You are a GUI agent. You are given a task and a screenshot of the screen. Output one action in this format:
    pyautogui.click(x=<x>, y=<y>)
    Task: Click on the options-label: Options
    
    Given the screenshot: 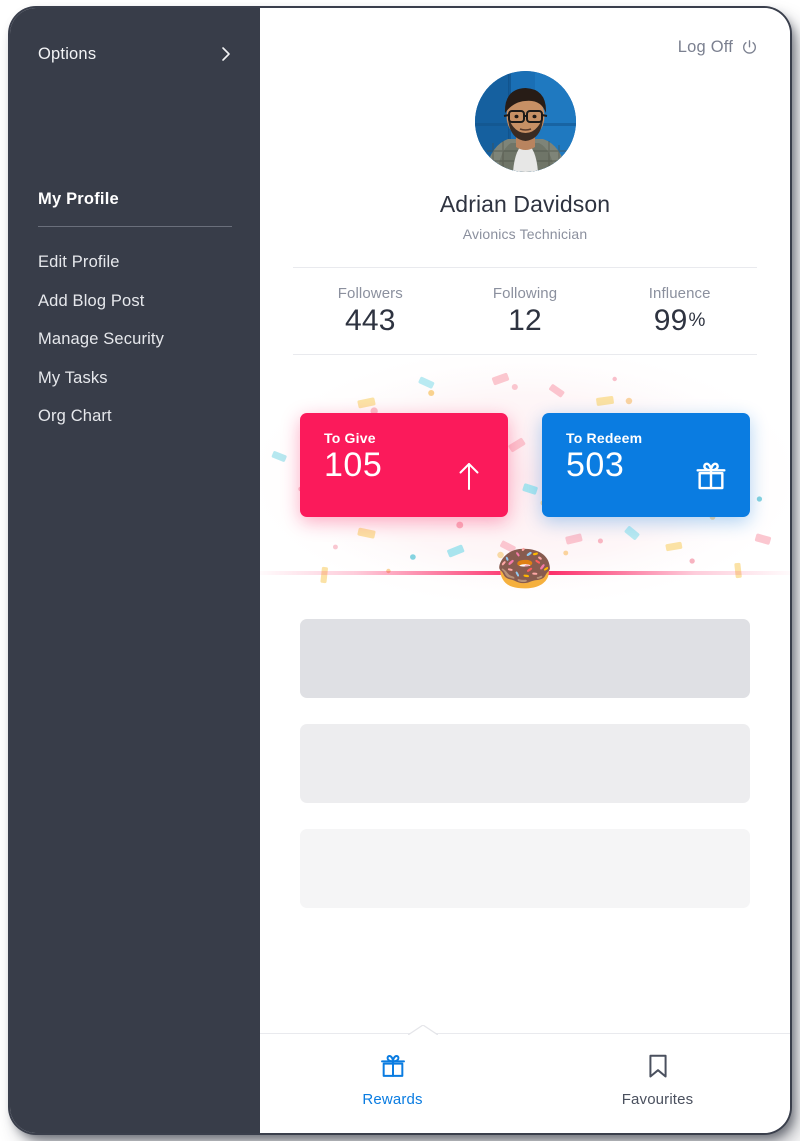 What is the action you would take?
    pyautogui.click(x=67, y=53)
    